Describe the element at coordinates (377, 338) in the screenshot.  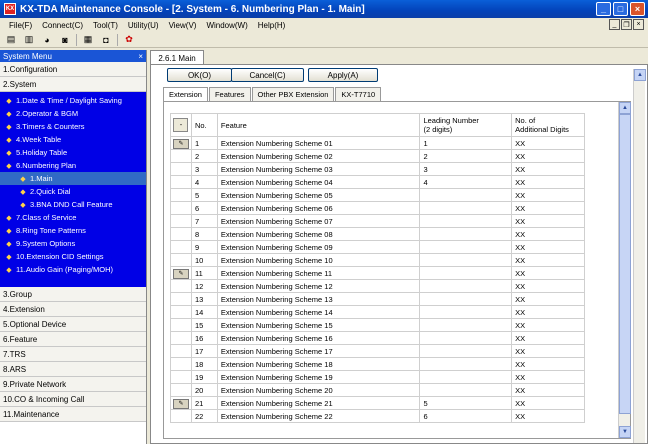
I see `table-row: 16 Extension Numbering Scheme 16 XX` at that location.